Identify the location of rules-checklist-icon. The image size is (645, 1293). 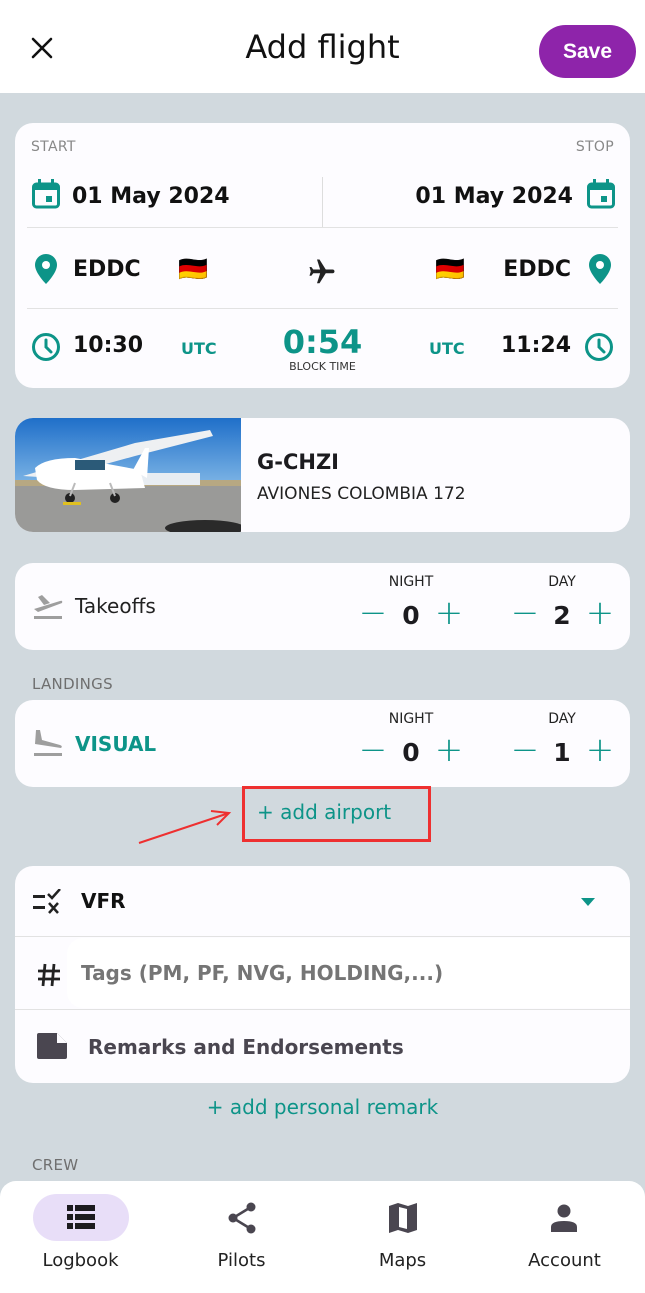
(47, 901).